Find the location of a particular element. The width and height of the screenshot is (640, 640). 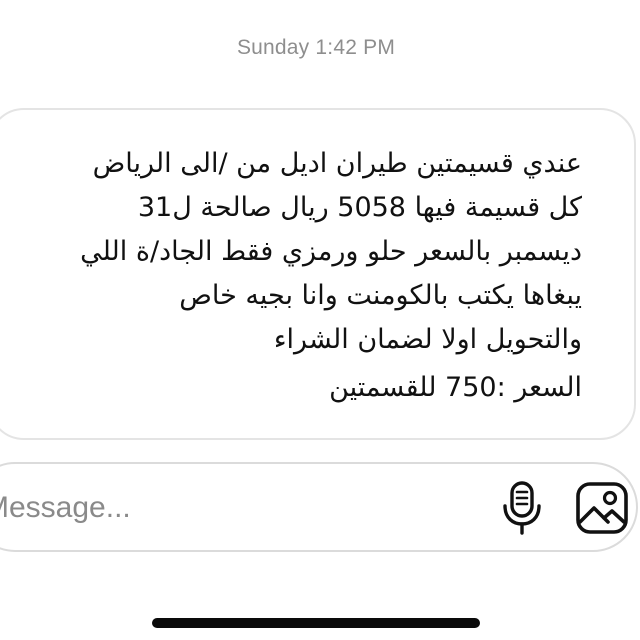

message-timestamp: Sunday 1:42 PM is located at coordinates (316, 47).